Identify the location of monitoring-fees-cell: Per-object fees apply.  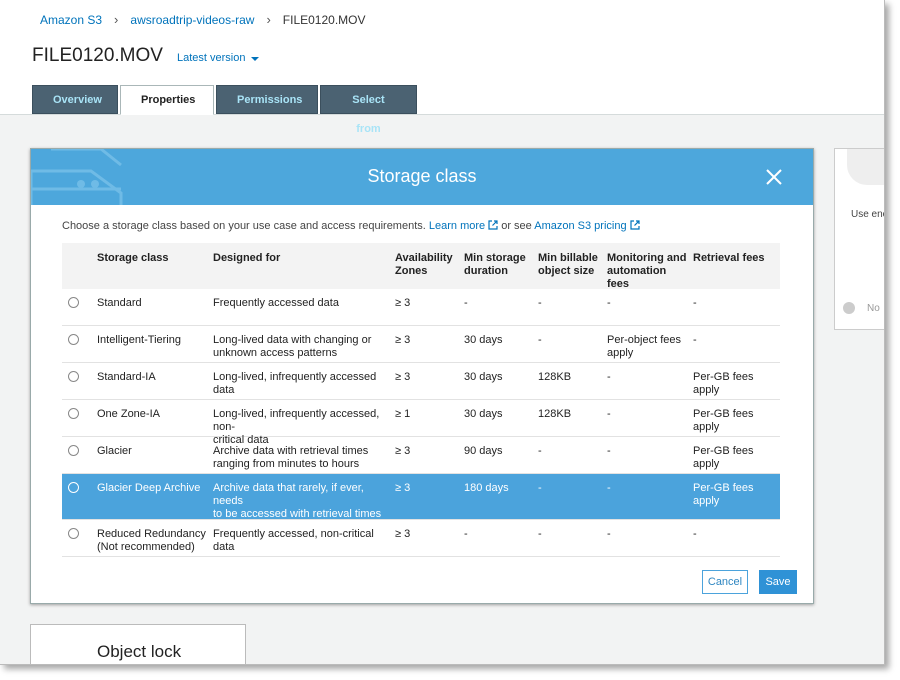
(649, 347).